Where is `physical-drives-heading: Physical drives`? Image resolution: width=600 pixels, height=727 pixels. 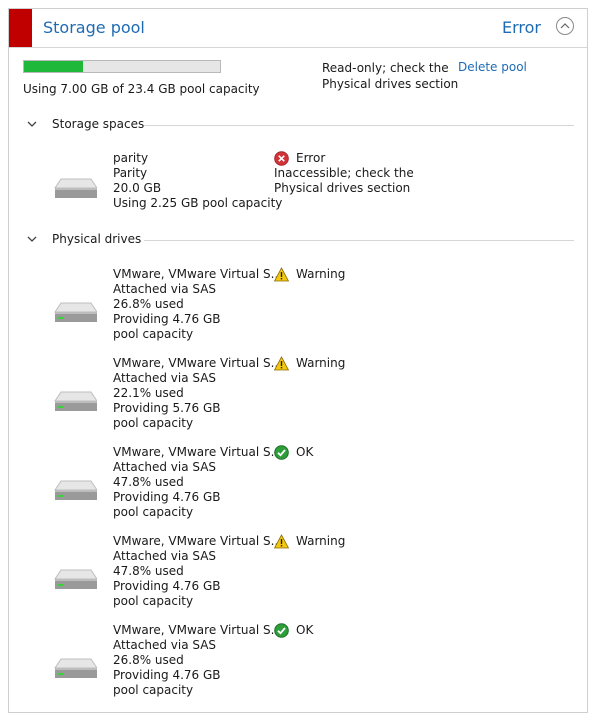
physical-drives-heading: Physical drives is located at coordinates (97, 239).